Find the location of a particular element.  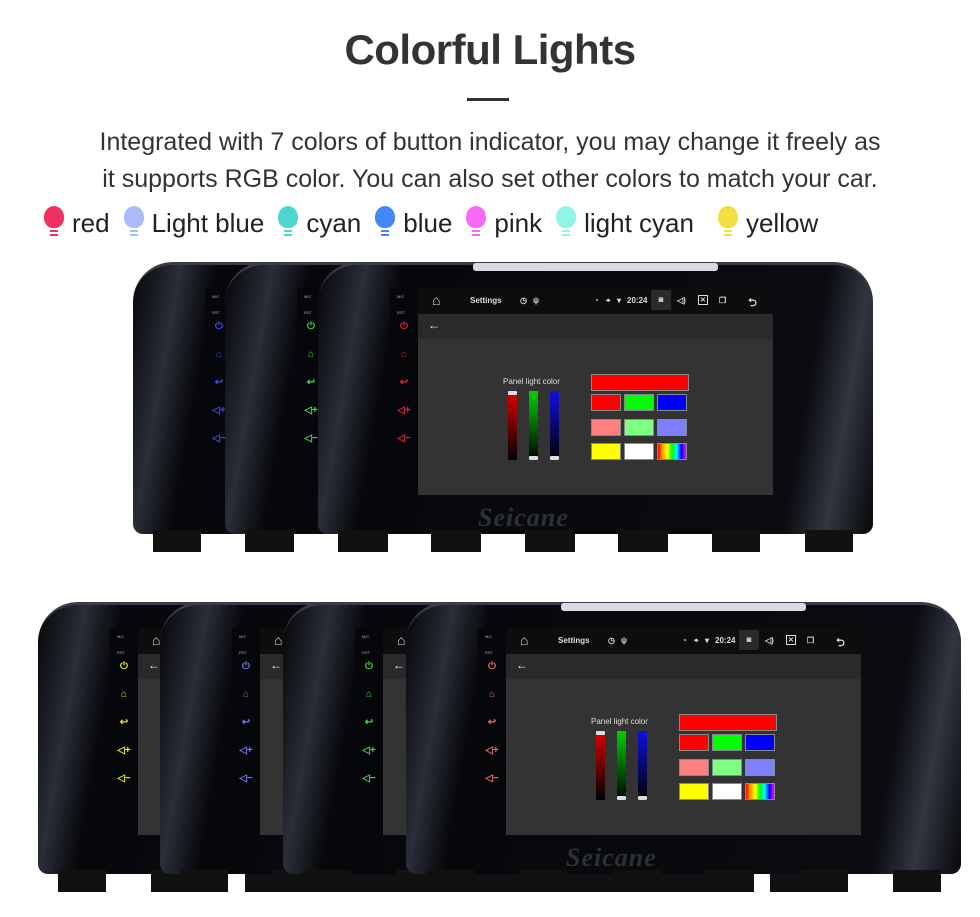

legend-item: yellow is located at coordinates (767, 223).